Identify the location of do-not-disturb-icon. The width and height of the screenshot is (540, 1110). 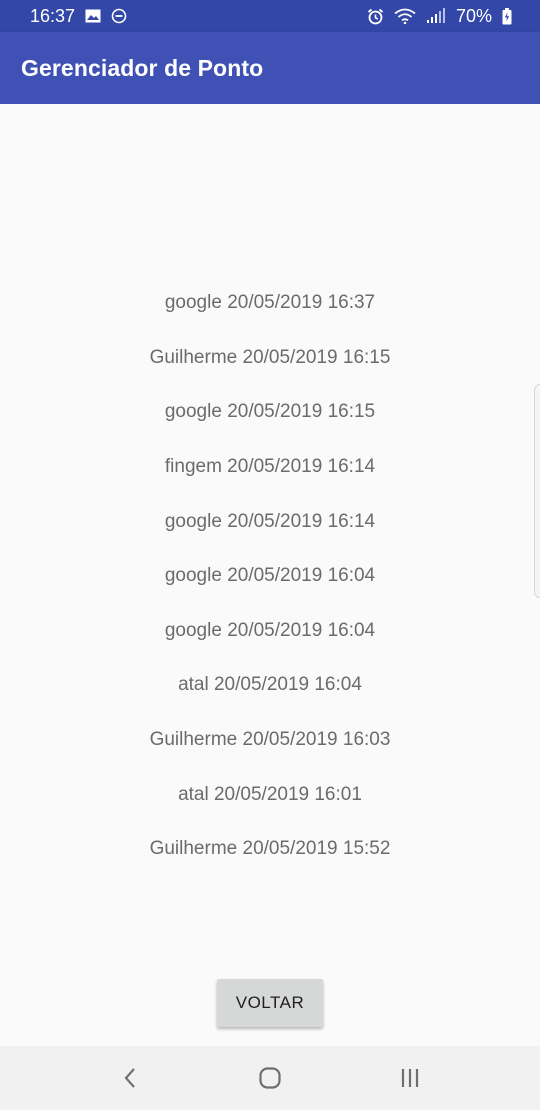
(119, 16).